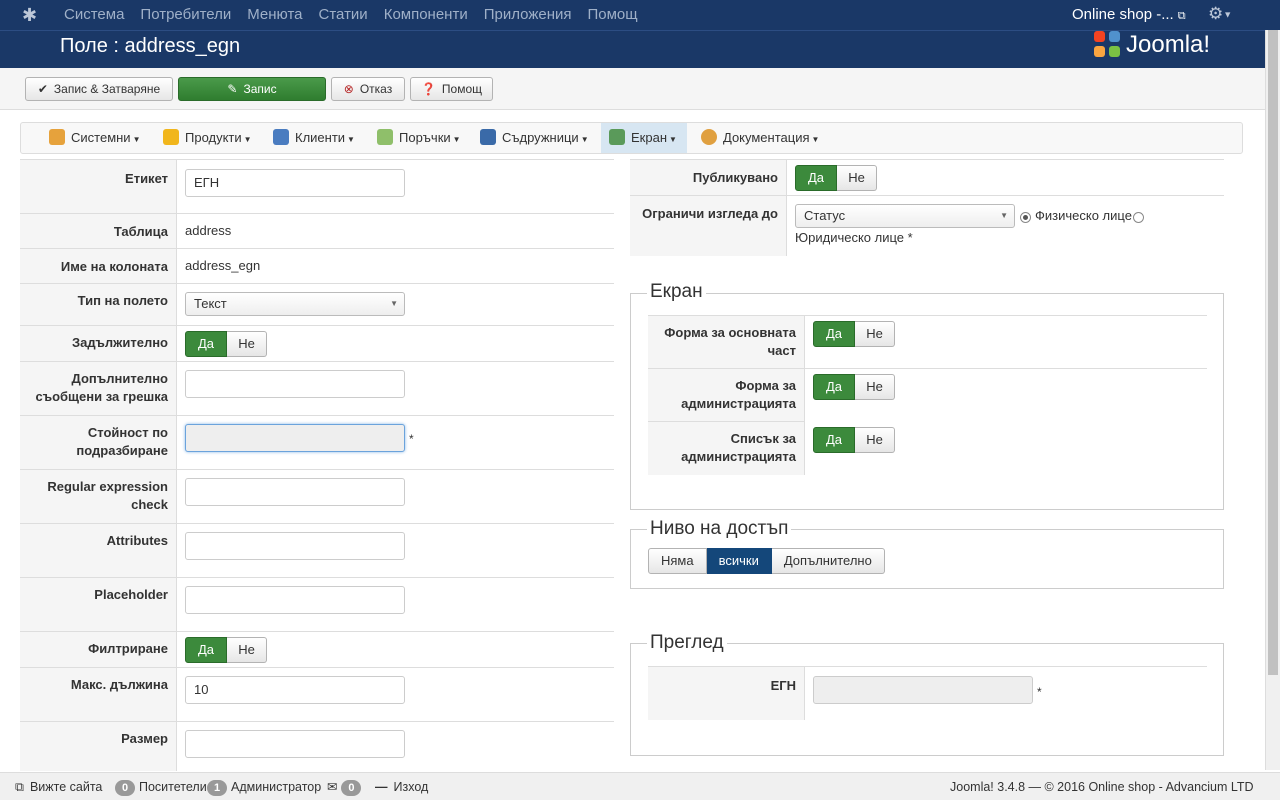  What do you see at coordinates (376, 89) in the screenshot?
I see `cancel-label: Отказ` at bounding box center [376, 89].